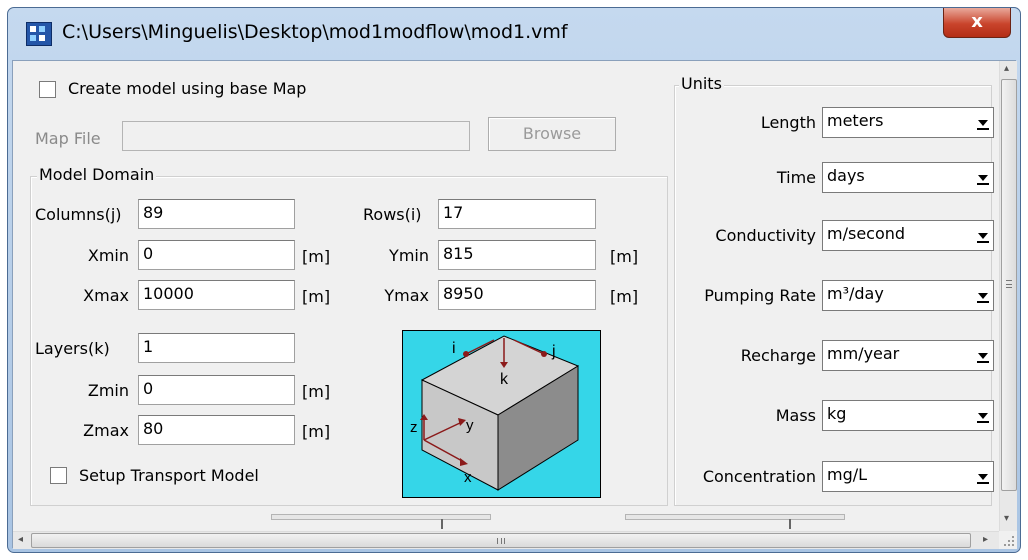 The image size is (1028, 560). Describe the element at coordinates (187, 88) in the screenshot. I see `create-base-map-label: Create model using base Map` at that location.